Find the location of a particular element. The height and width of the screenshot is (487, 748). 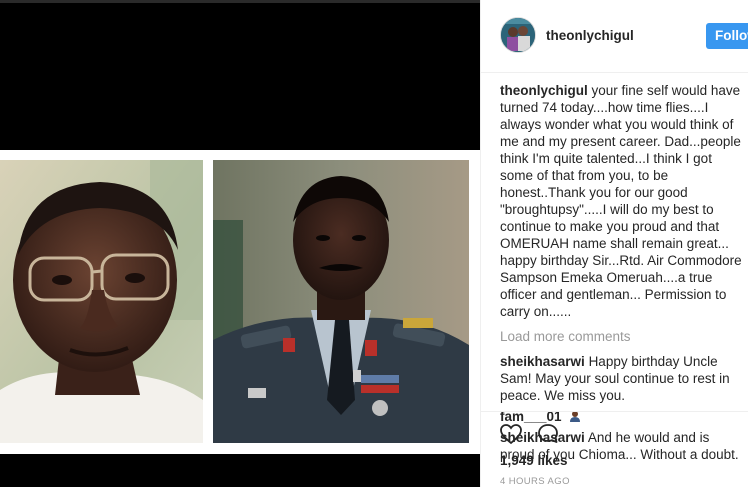

heart-icon is located at coordinates (511, 434).